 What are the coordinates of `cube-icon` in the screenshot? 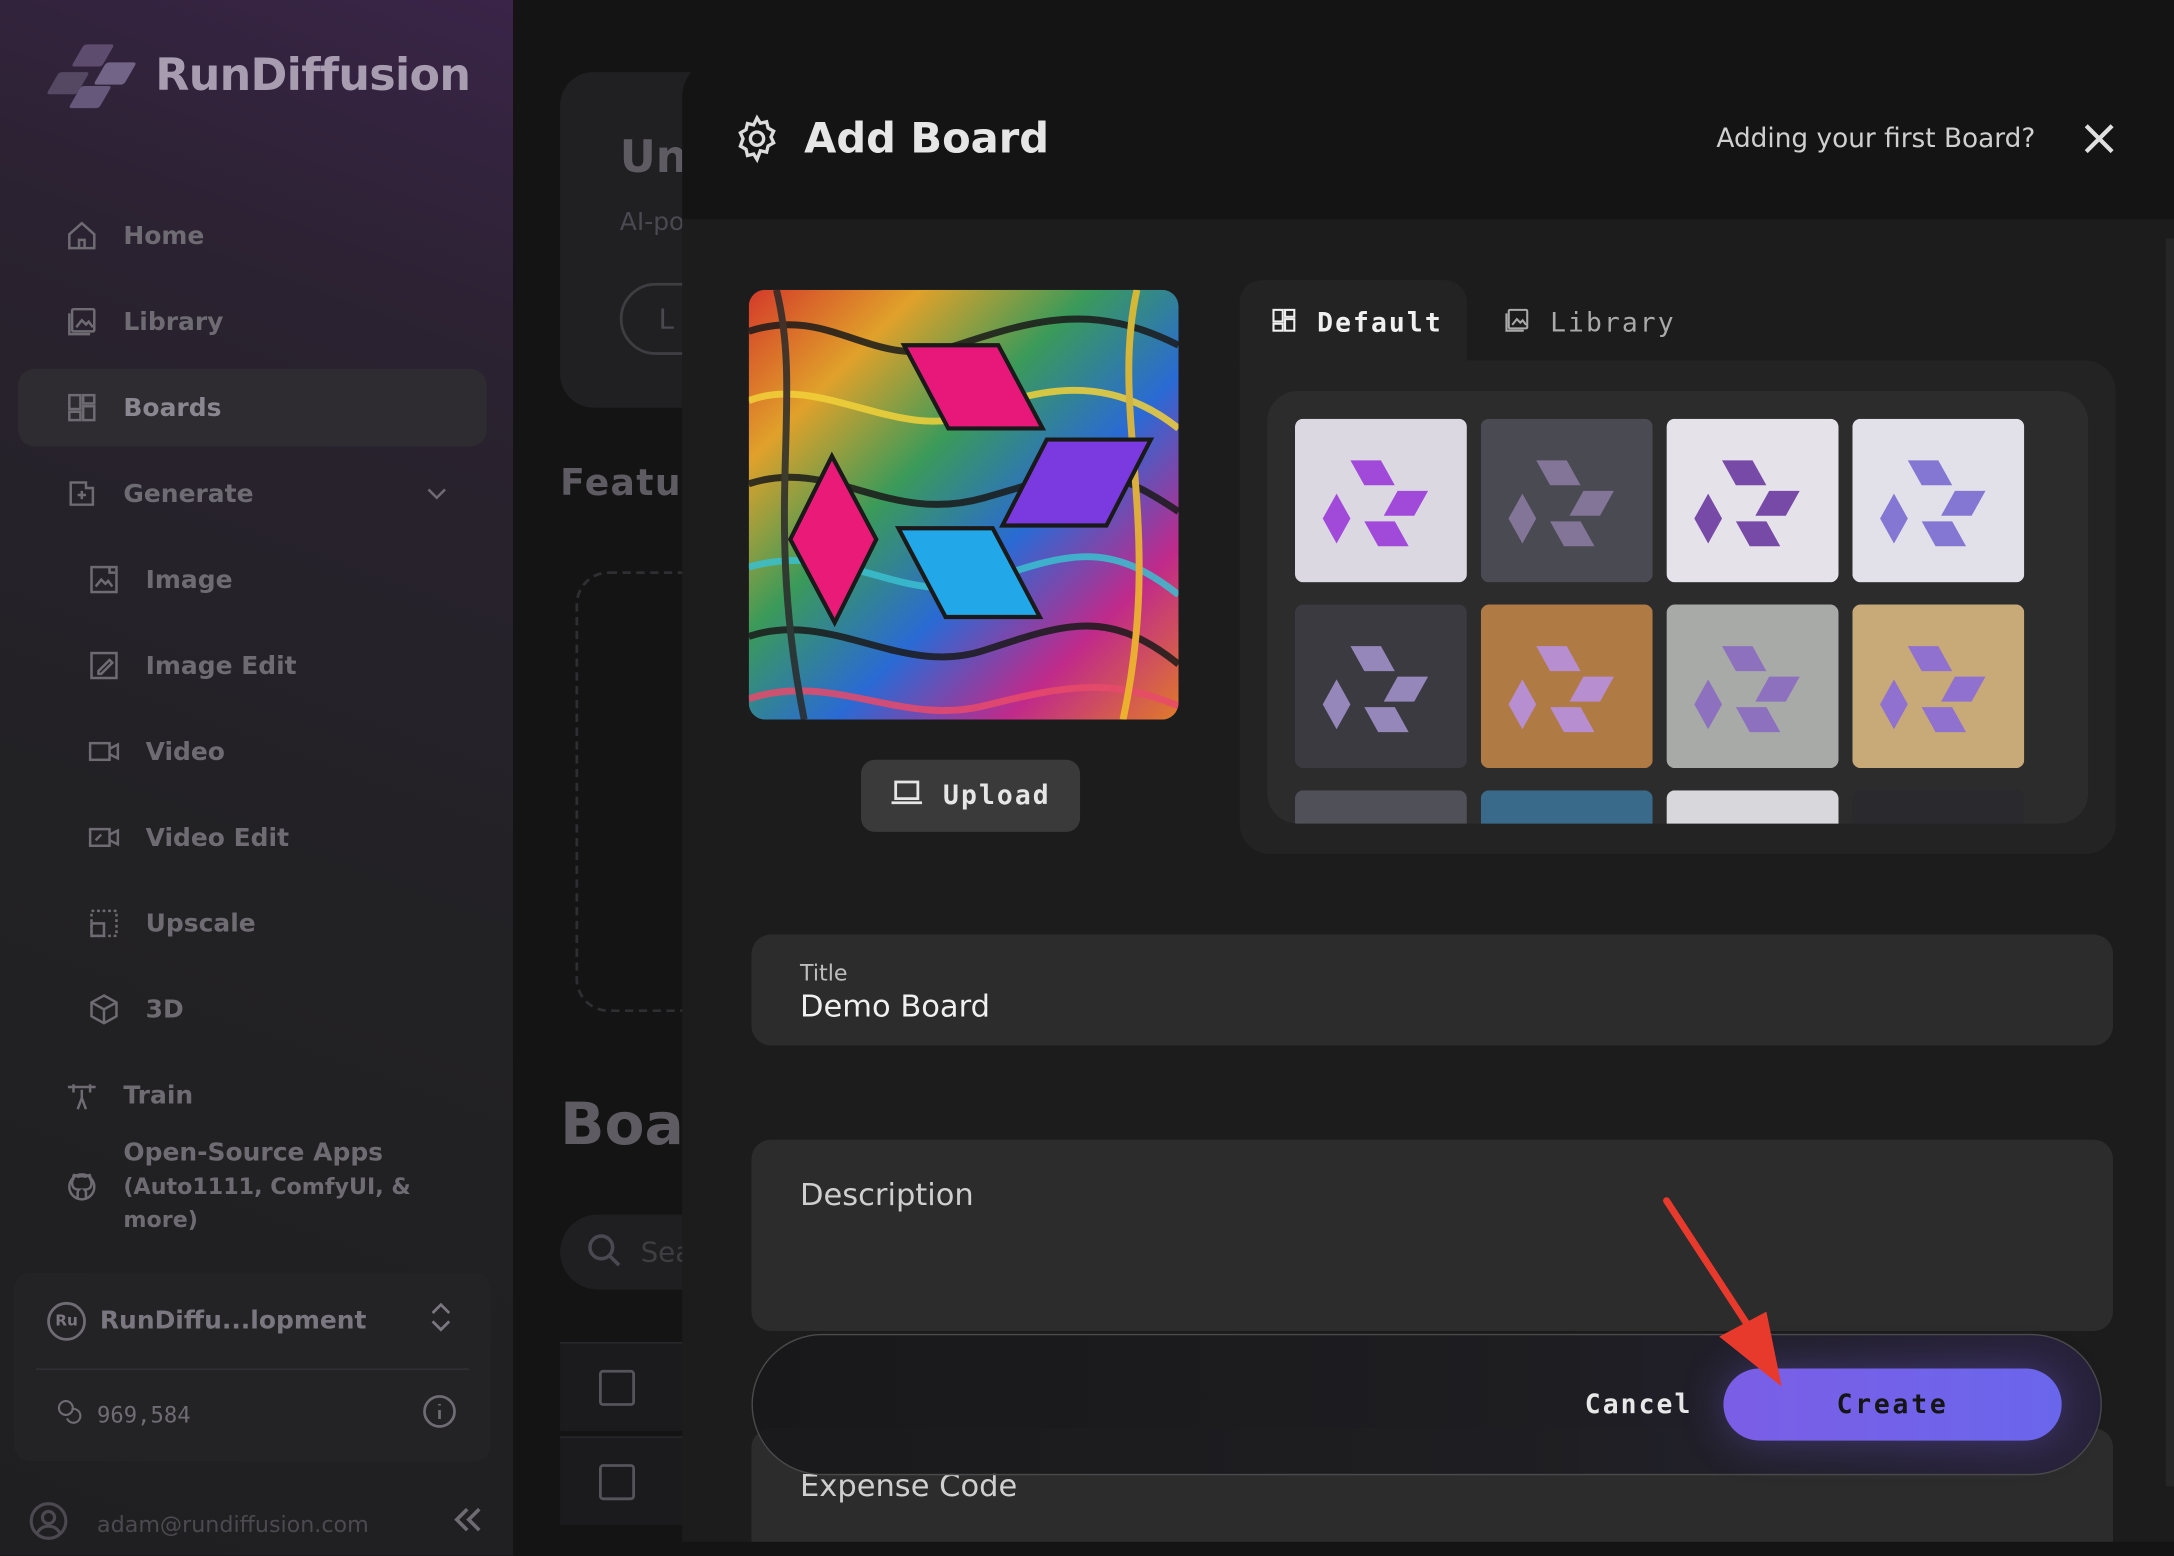 It's located at (103, 1009).